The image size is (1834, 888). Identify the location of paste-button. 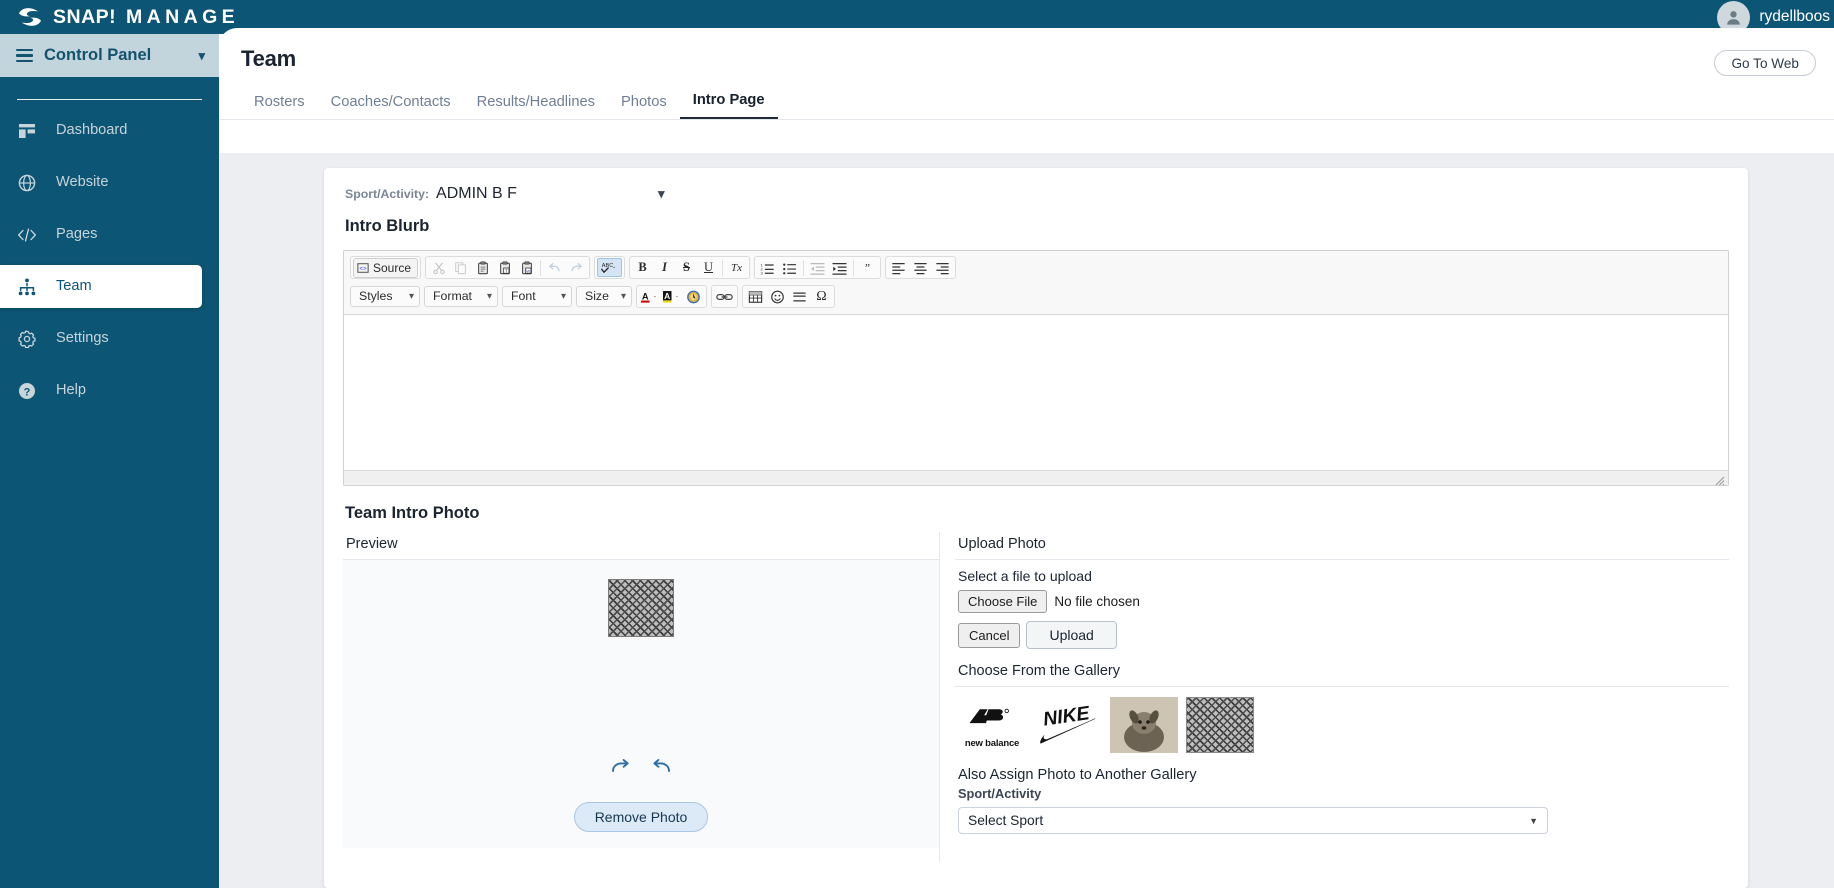
(482, 267).